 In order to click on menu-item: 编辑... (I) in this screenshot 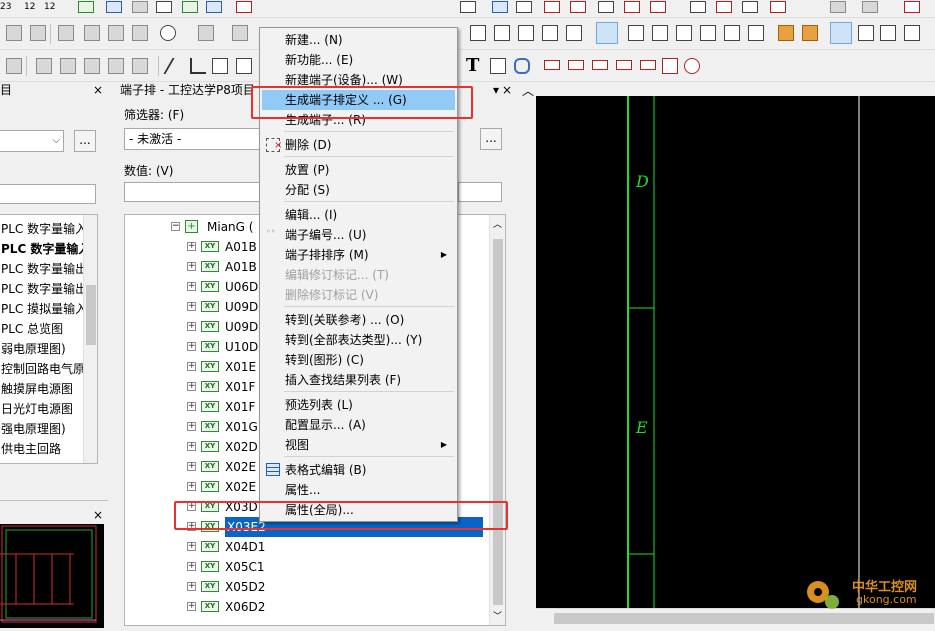, I will do `click(358, 215)`.